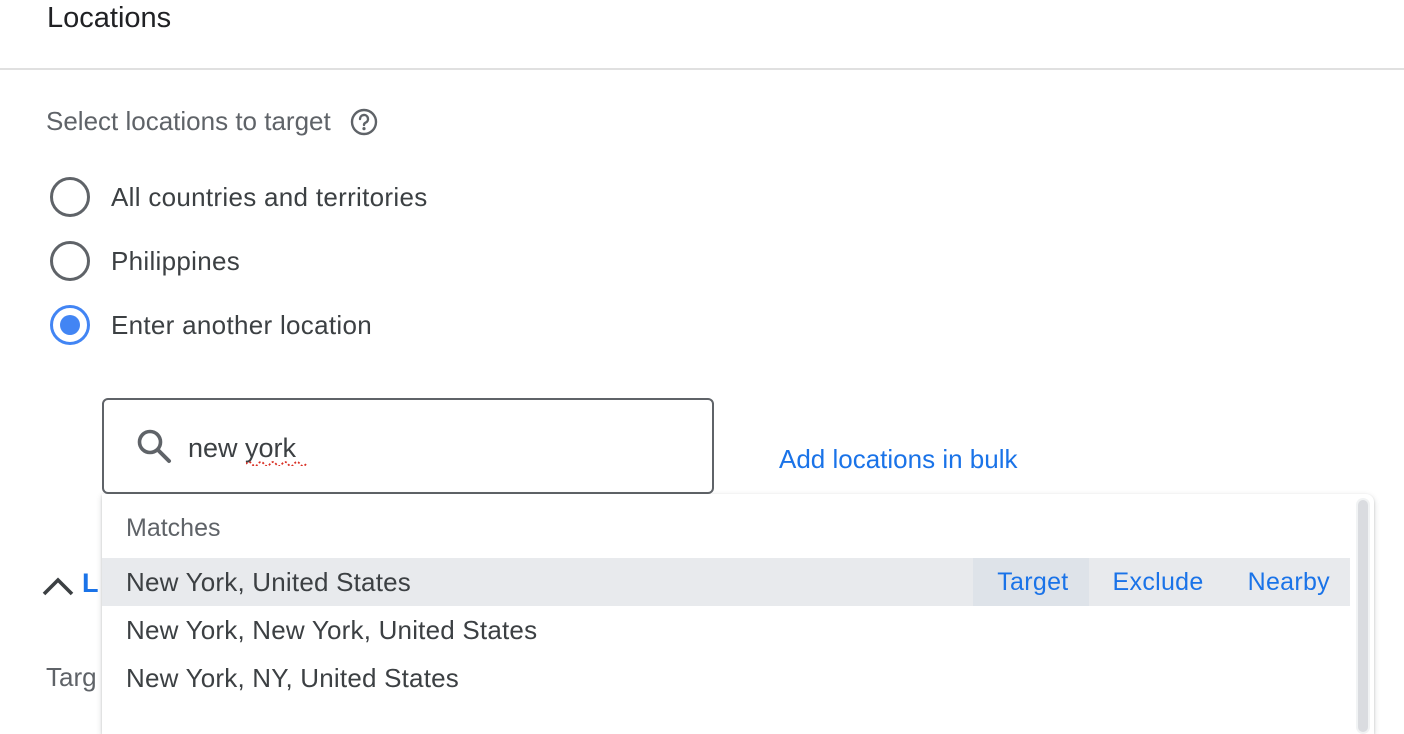 This screenshot has width=1404, height=734. What do you see at coordinates (1287, 582) in the screenshot?
I see `nearby-button: Nearby` at bounding box center [1287, 582].